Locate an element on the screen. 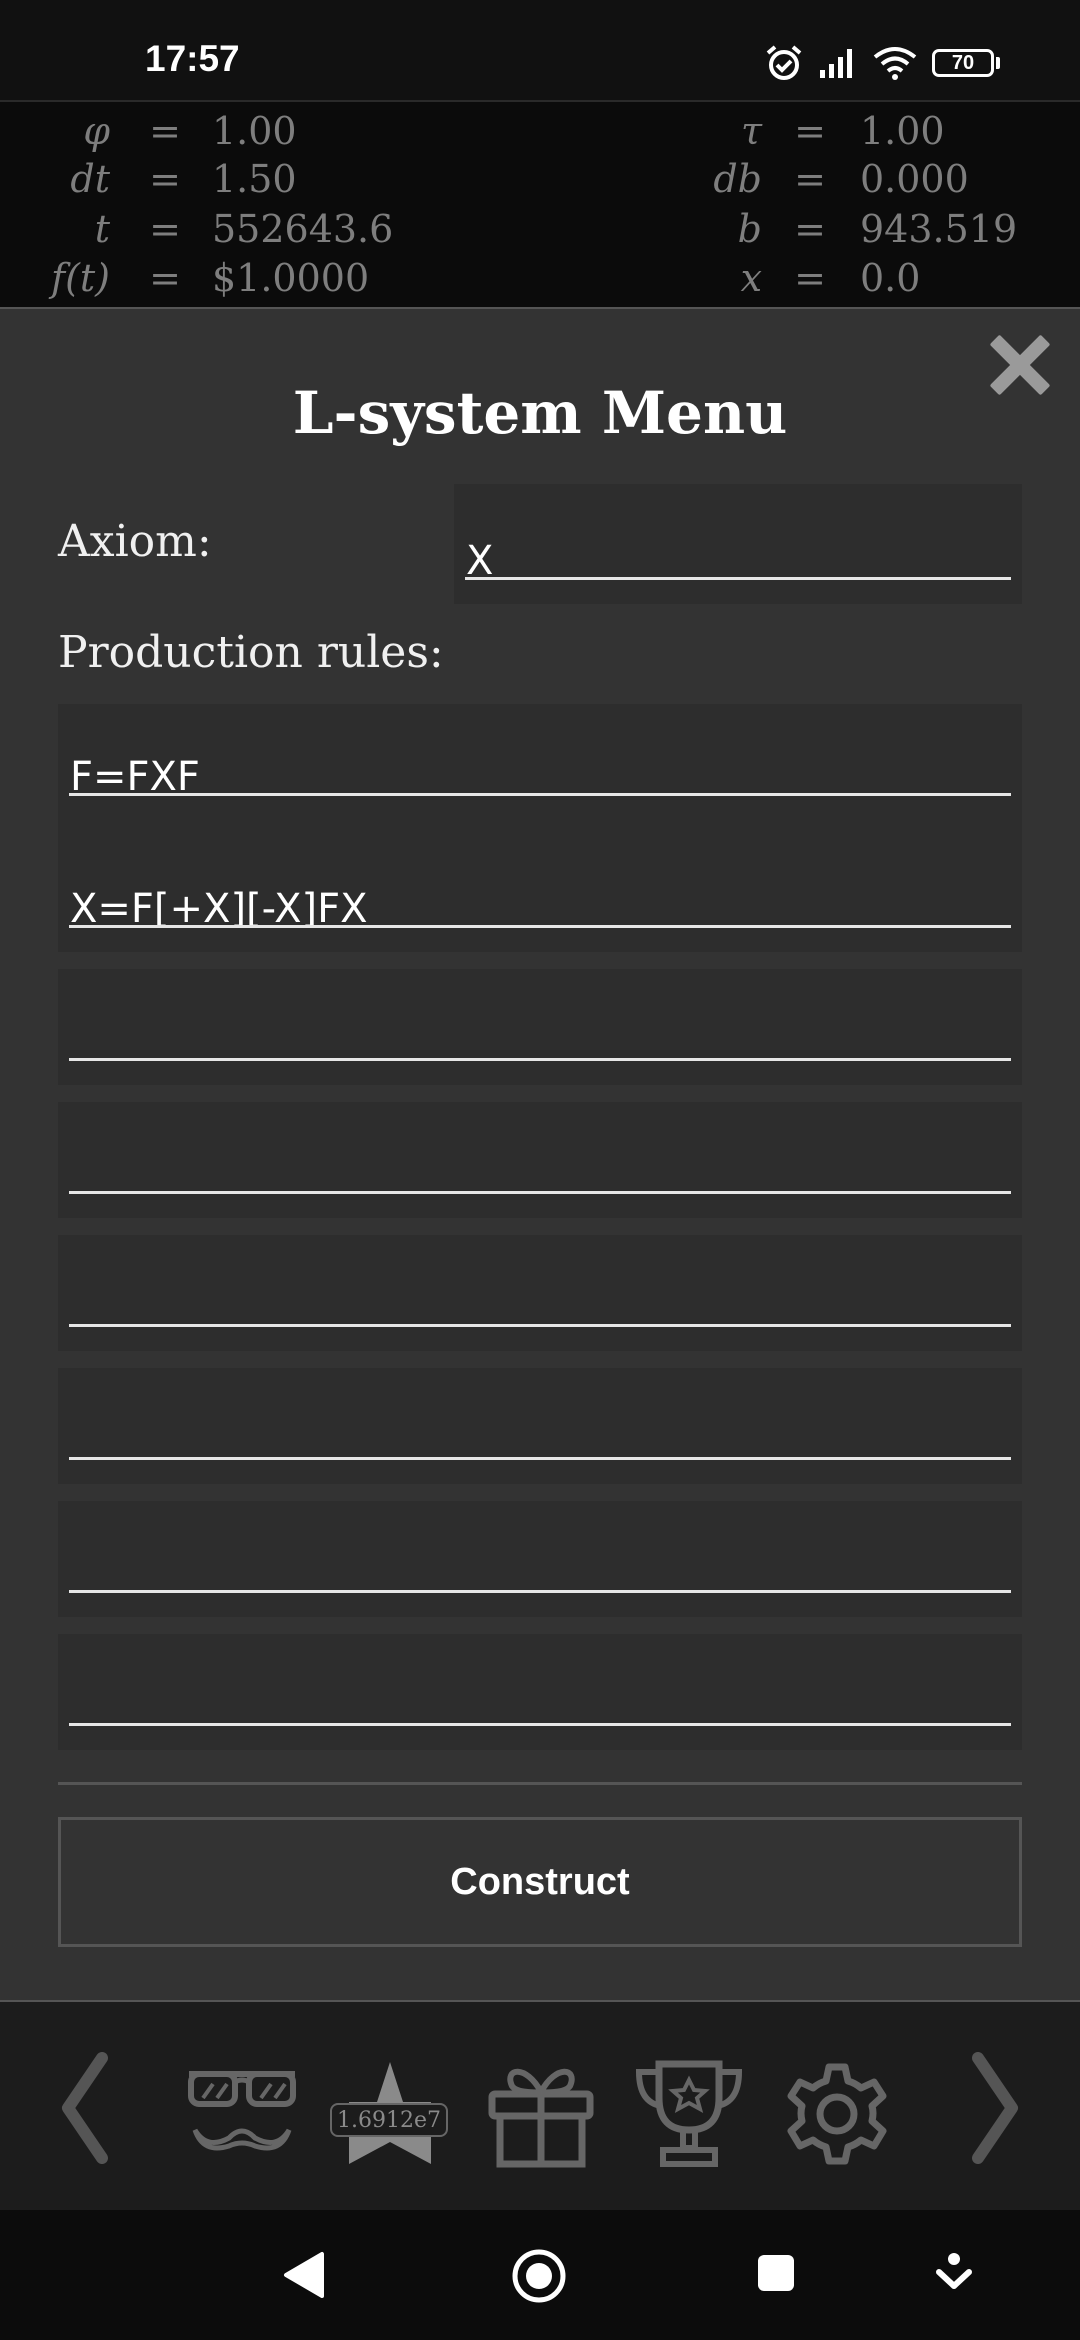 The image size is (1080, 2340). param-ft: f(t) = $1.0000 is located at coordinates (210, 278).